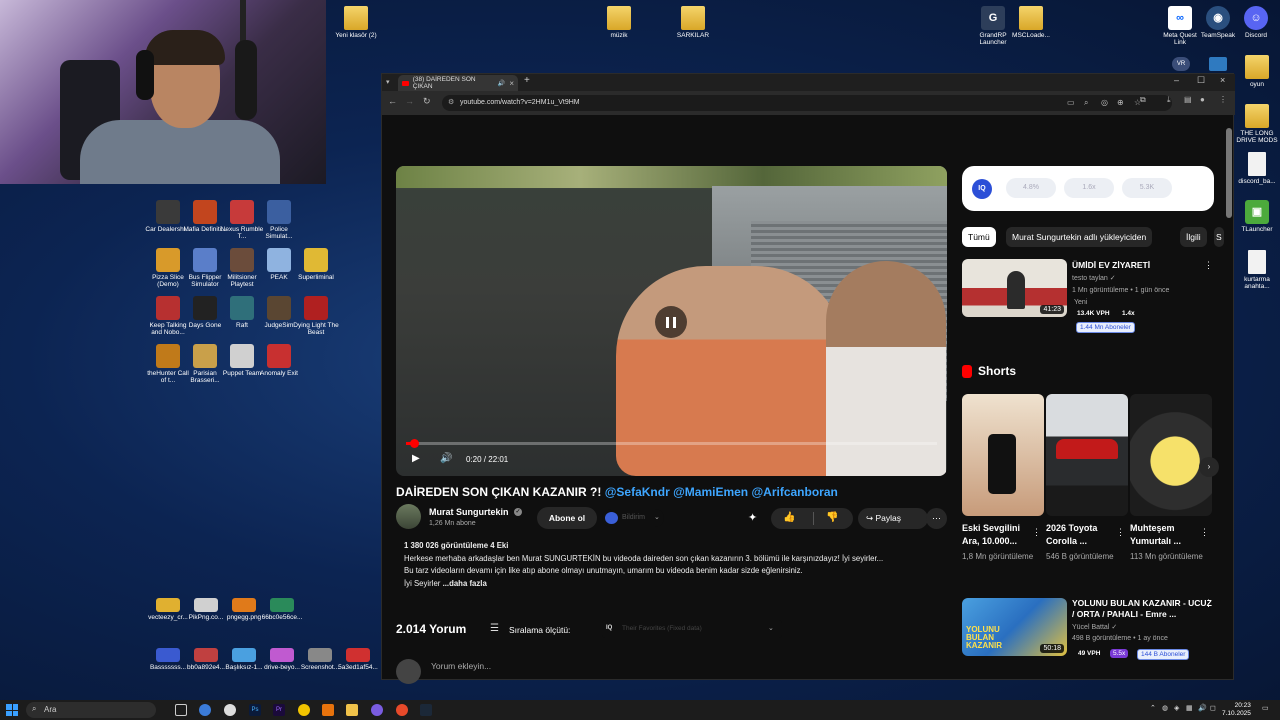  What do you see at coordinates (469, 512) in the screenshot?
I see `channel-name: Murat Sungurtekin` at bounding box center [469, 512].